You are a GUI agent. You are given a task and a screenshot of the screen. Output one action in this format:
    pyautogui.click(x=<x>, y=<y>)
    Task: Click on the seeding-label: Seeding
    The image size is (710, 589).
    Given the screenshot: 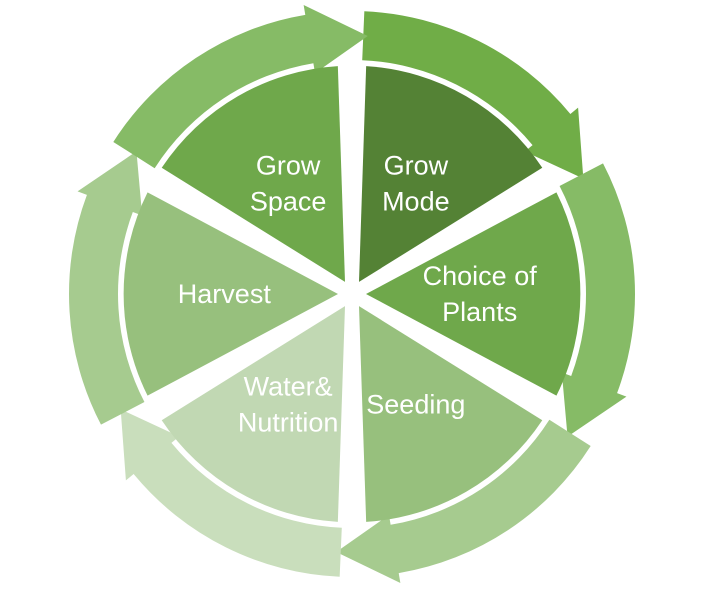 What is the action you would take?
    pyautogui.click(x=415, y=405)
    